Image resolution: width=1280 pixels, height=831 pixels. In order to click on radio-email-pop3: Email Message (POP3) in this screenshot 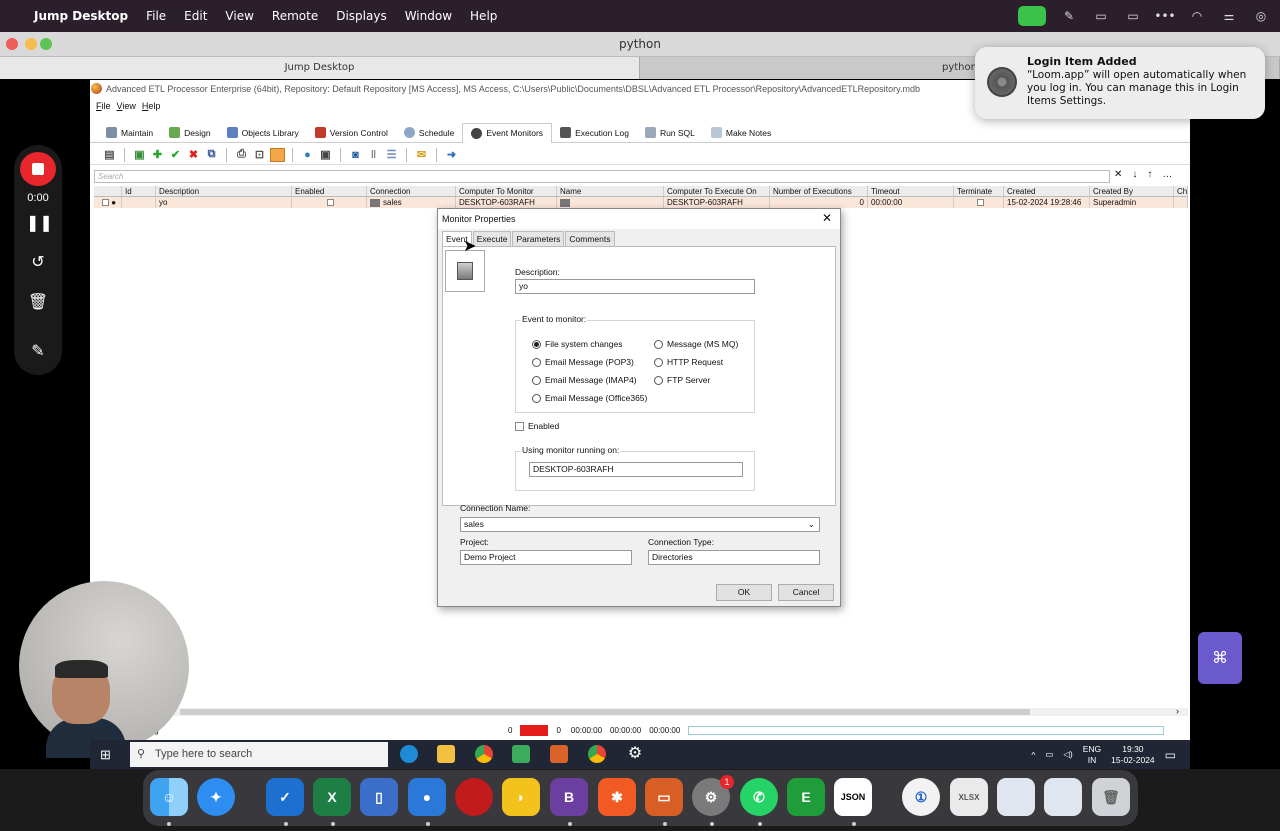, I will do `click(583, 362)`.